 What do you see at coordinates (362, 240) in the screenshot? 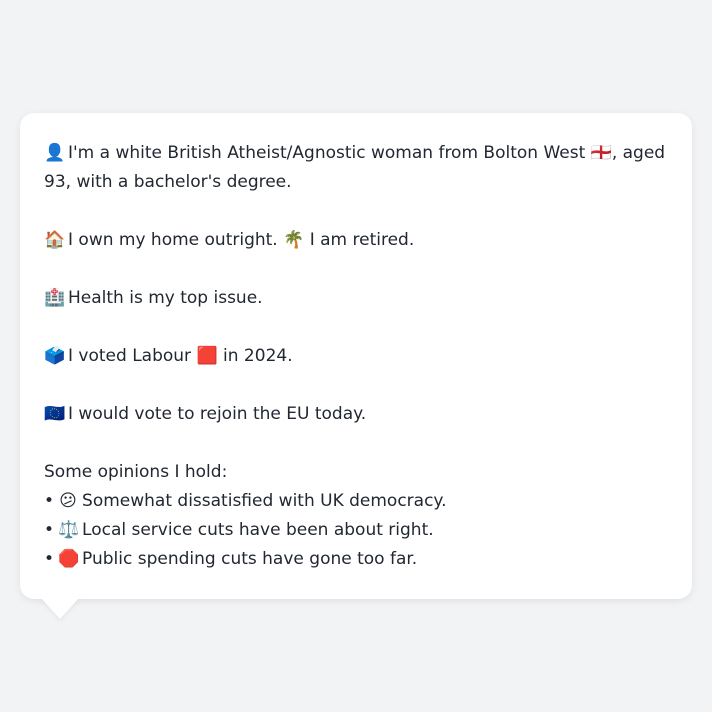
I see `retired-text: I am retired.` at bounding box center [362, 240].